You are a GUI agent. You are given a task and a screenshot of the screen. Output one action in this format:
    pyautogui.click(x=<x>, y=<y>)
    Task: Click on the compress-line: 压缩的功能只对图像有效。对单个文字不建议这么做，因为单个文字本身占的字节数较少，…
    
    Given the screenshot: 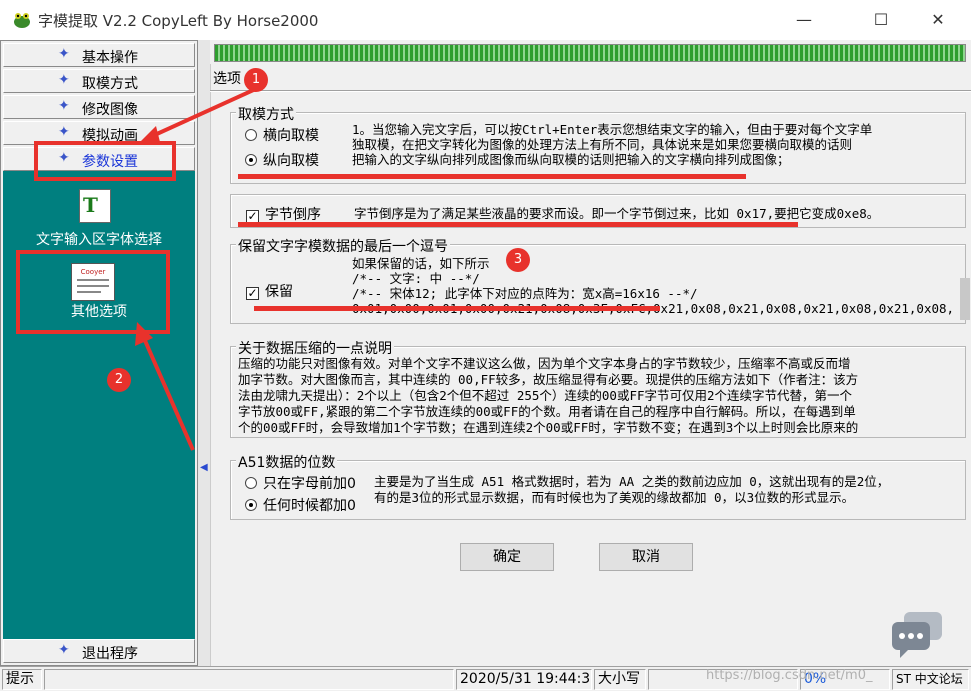 What is the action you would take?
    pyautogui.click(x=544, y=363)
    